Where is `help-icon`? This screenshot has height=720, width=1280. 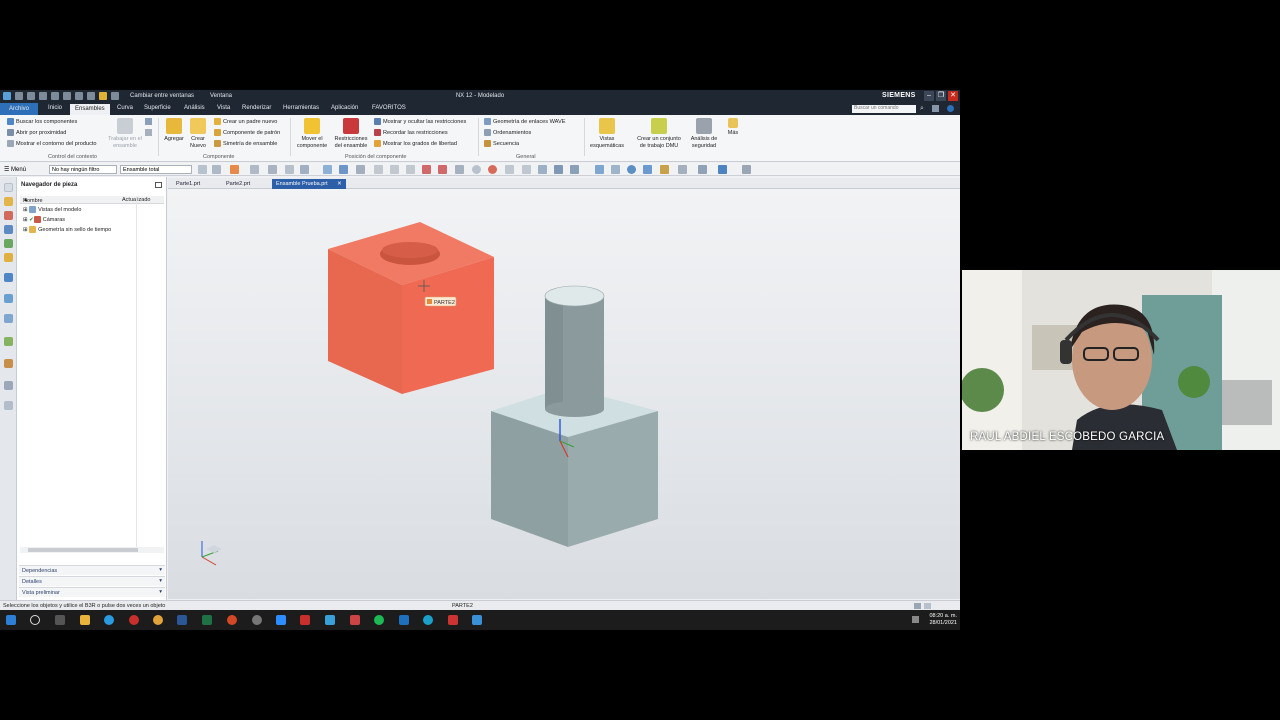
help-icon is located at coordinates (950, 108).